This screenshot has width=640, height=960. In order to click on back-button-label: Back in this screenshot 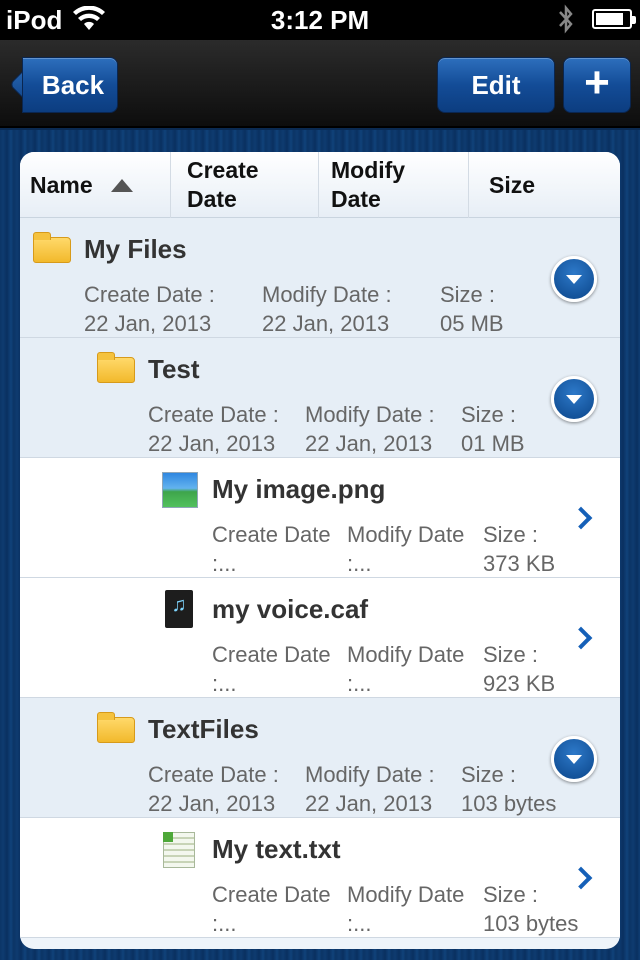, I will do `click(73, 84)`.